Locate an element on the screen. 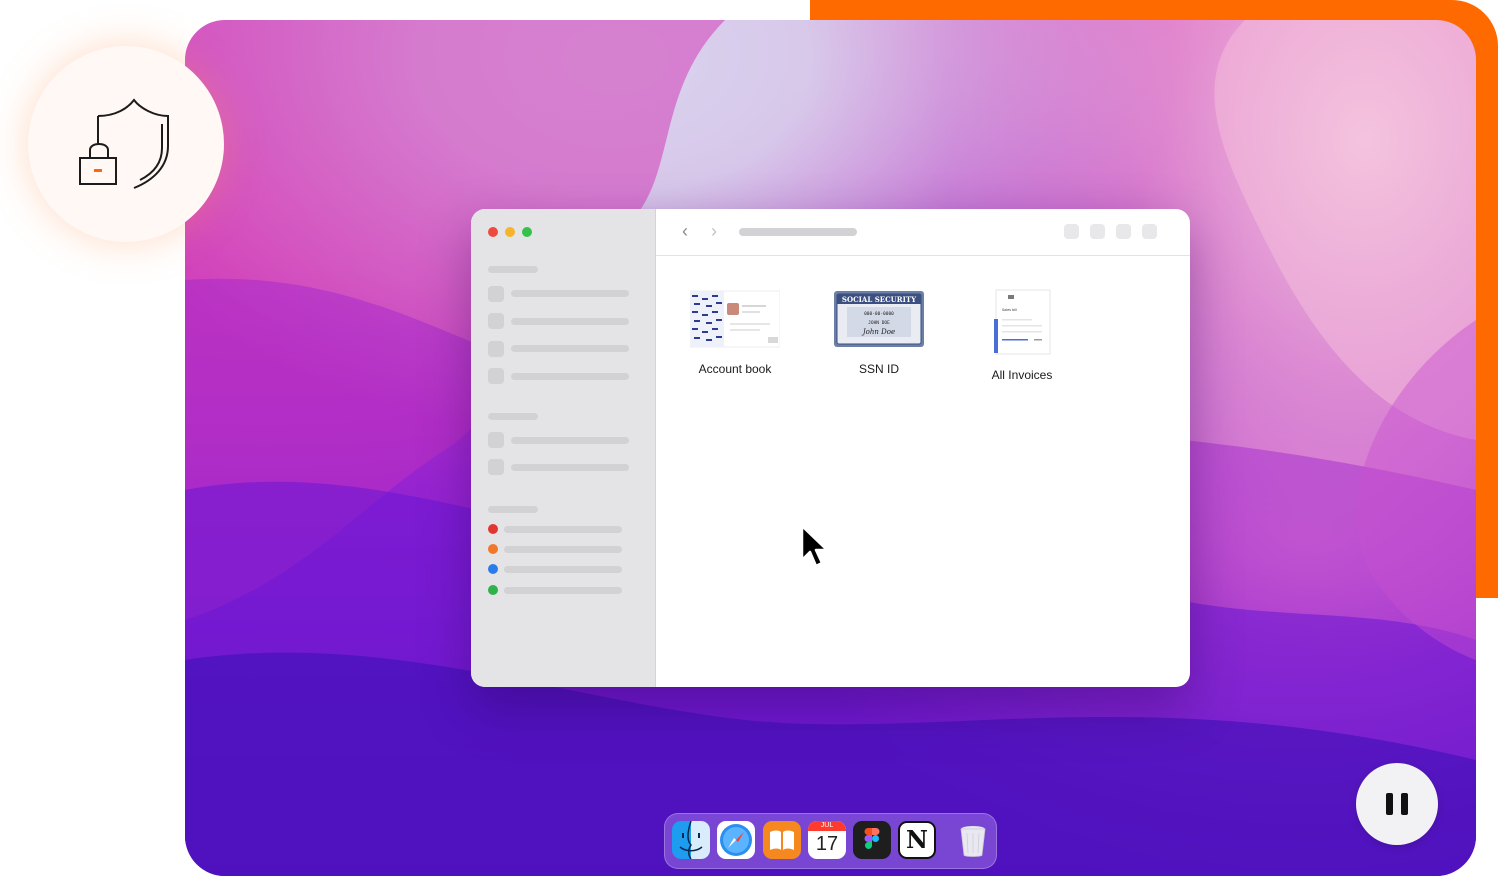 The image size is (1498, 876). dock-figma is located at coordinates (872, 840).